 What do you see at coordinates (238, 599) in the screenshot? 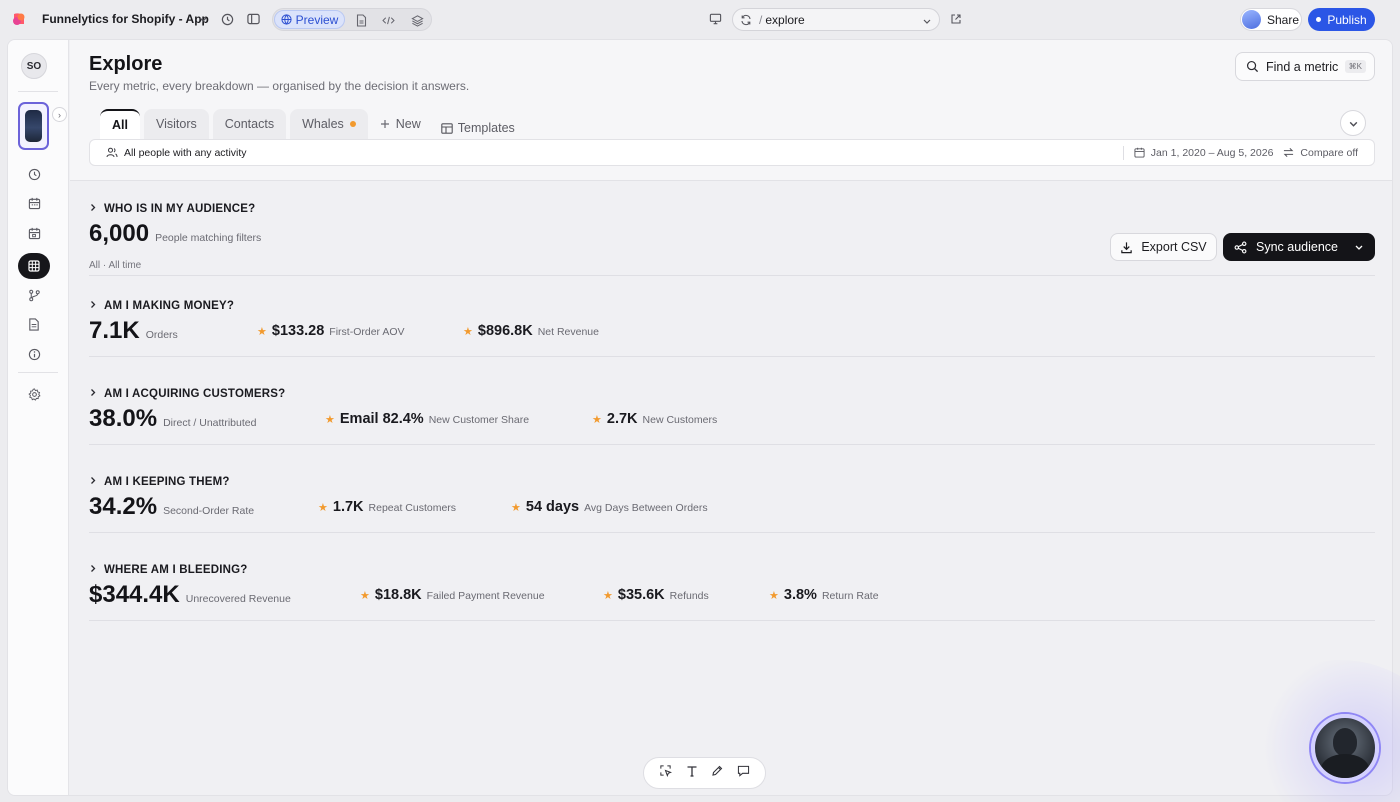
I see `metric-label: Unrecovered Revenue` at bounding box center [238, 599].